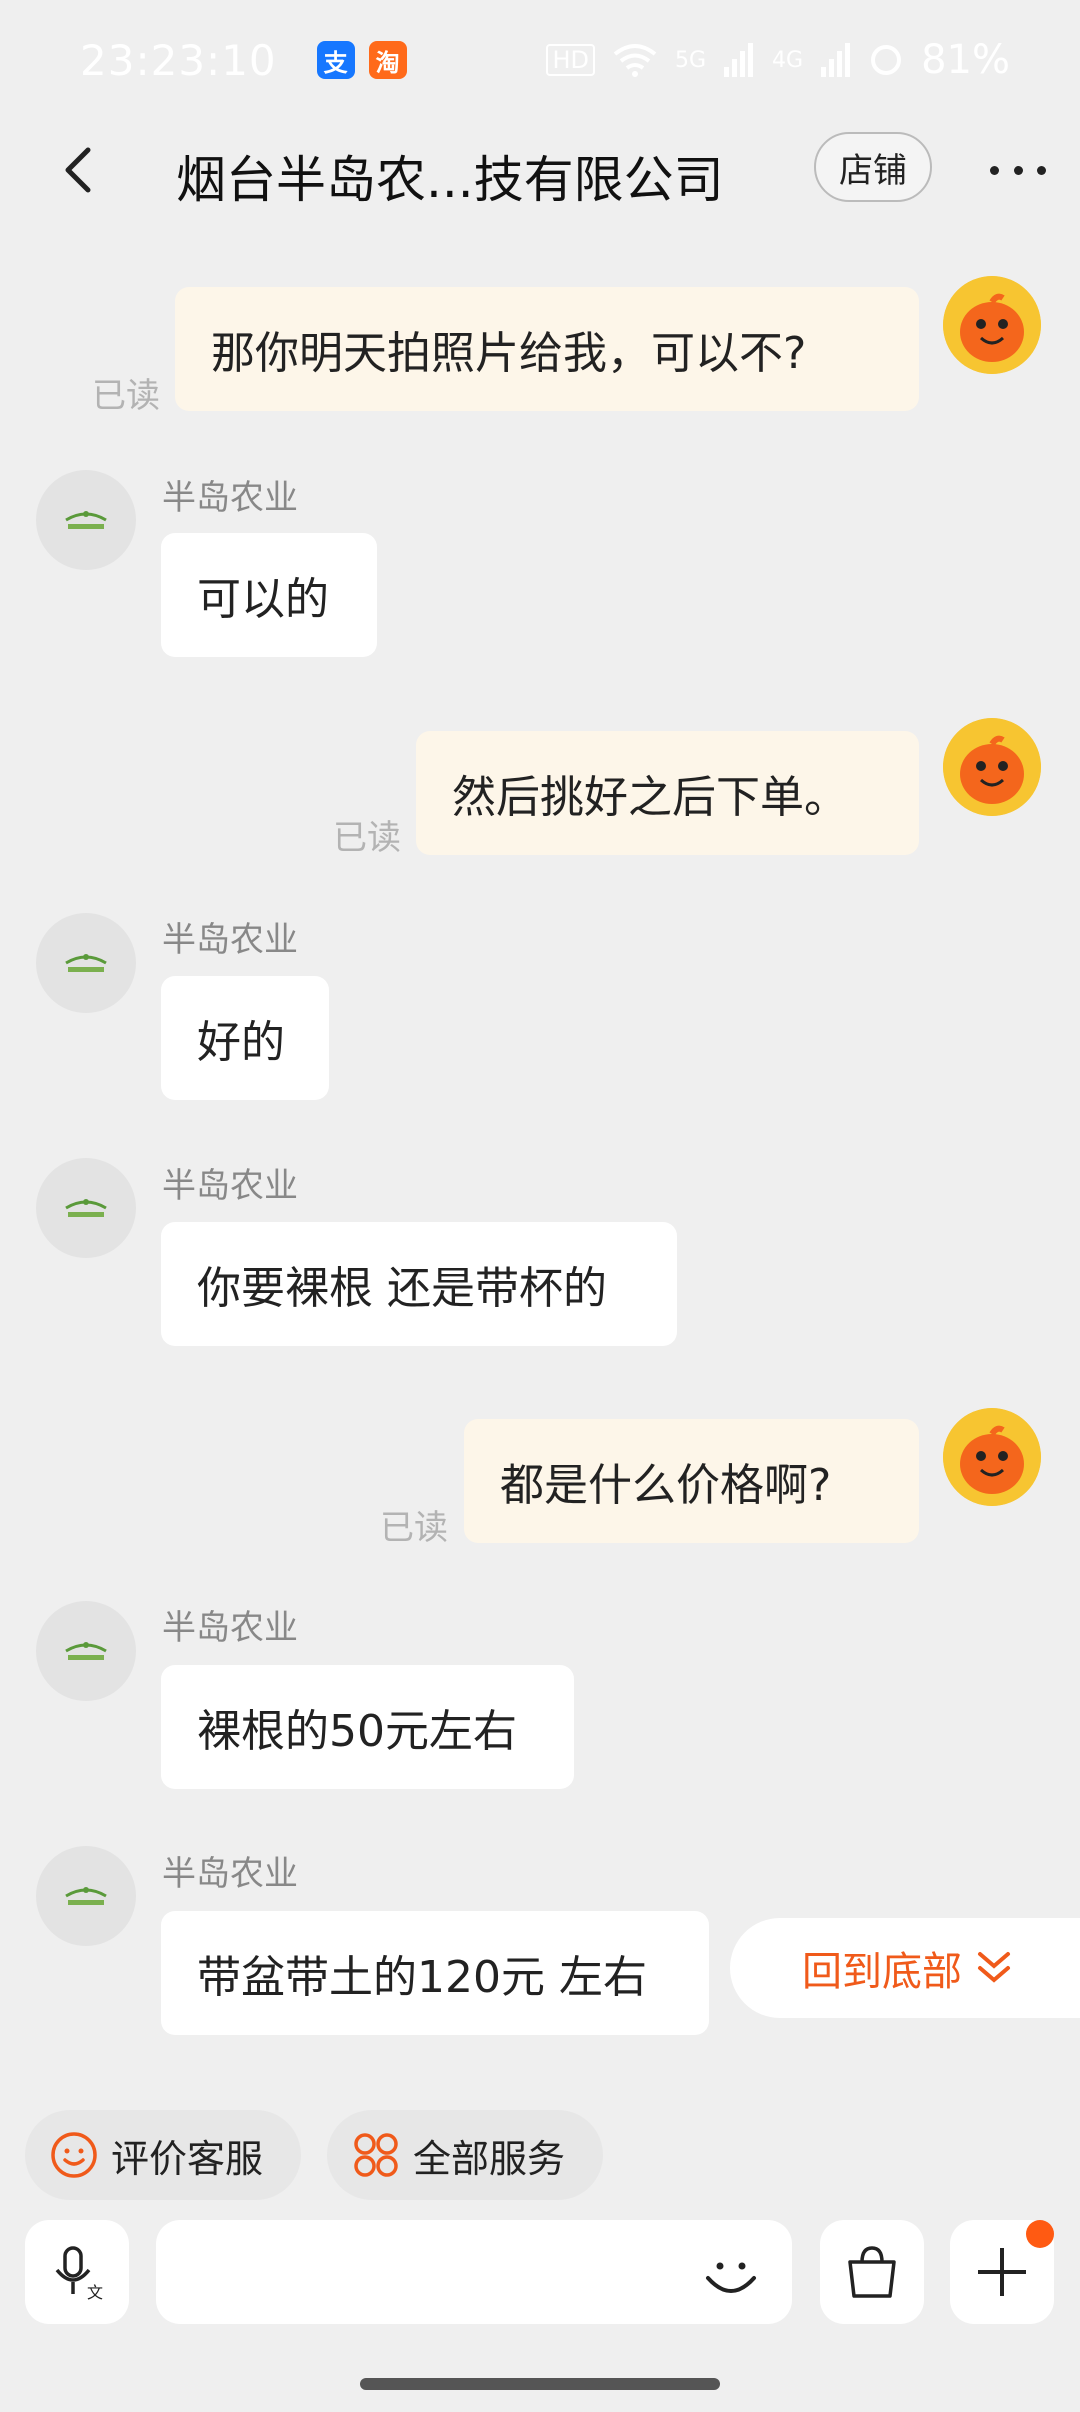 The width and height of the screenshot is (1080, 2412). I want to click on microphone-translate-icon: 文, so click(79, 2274).